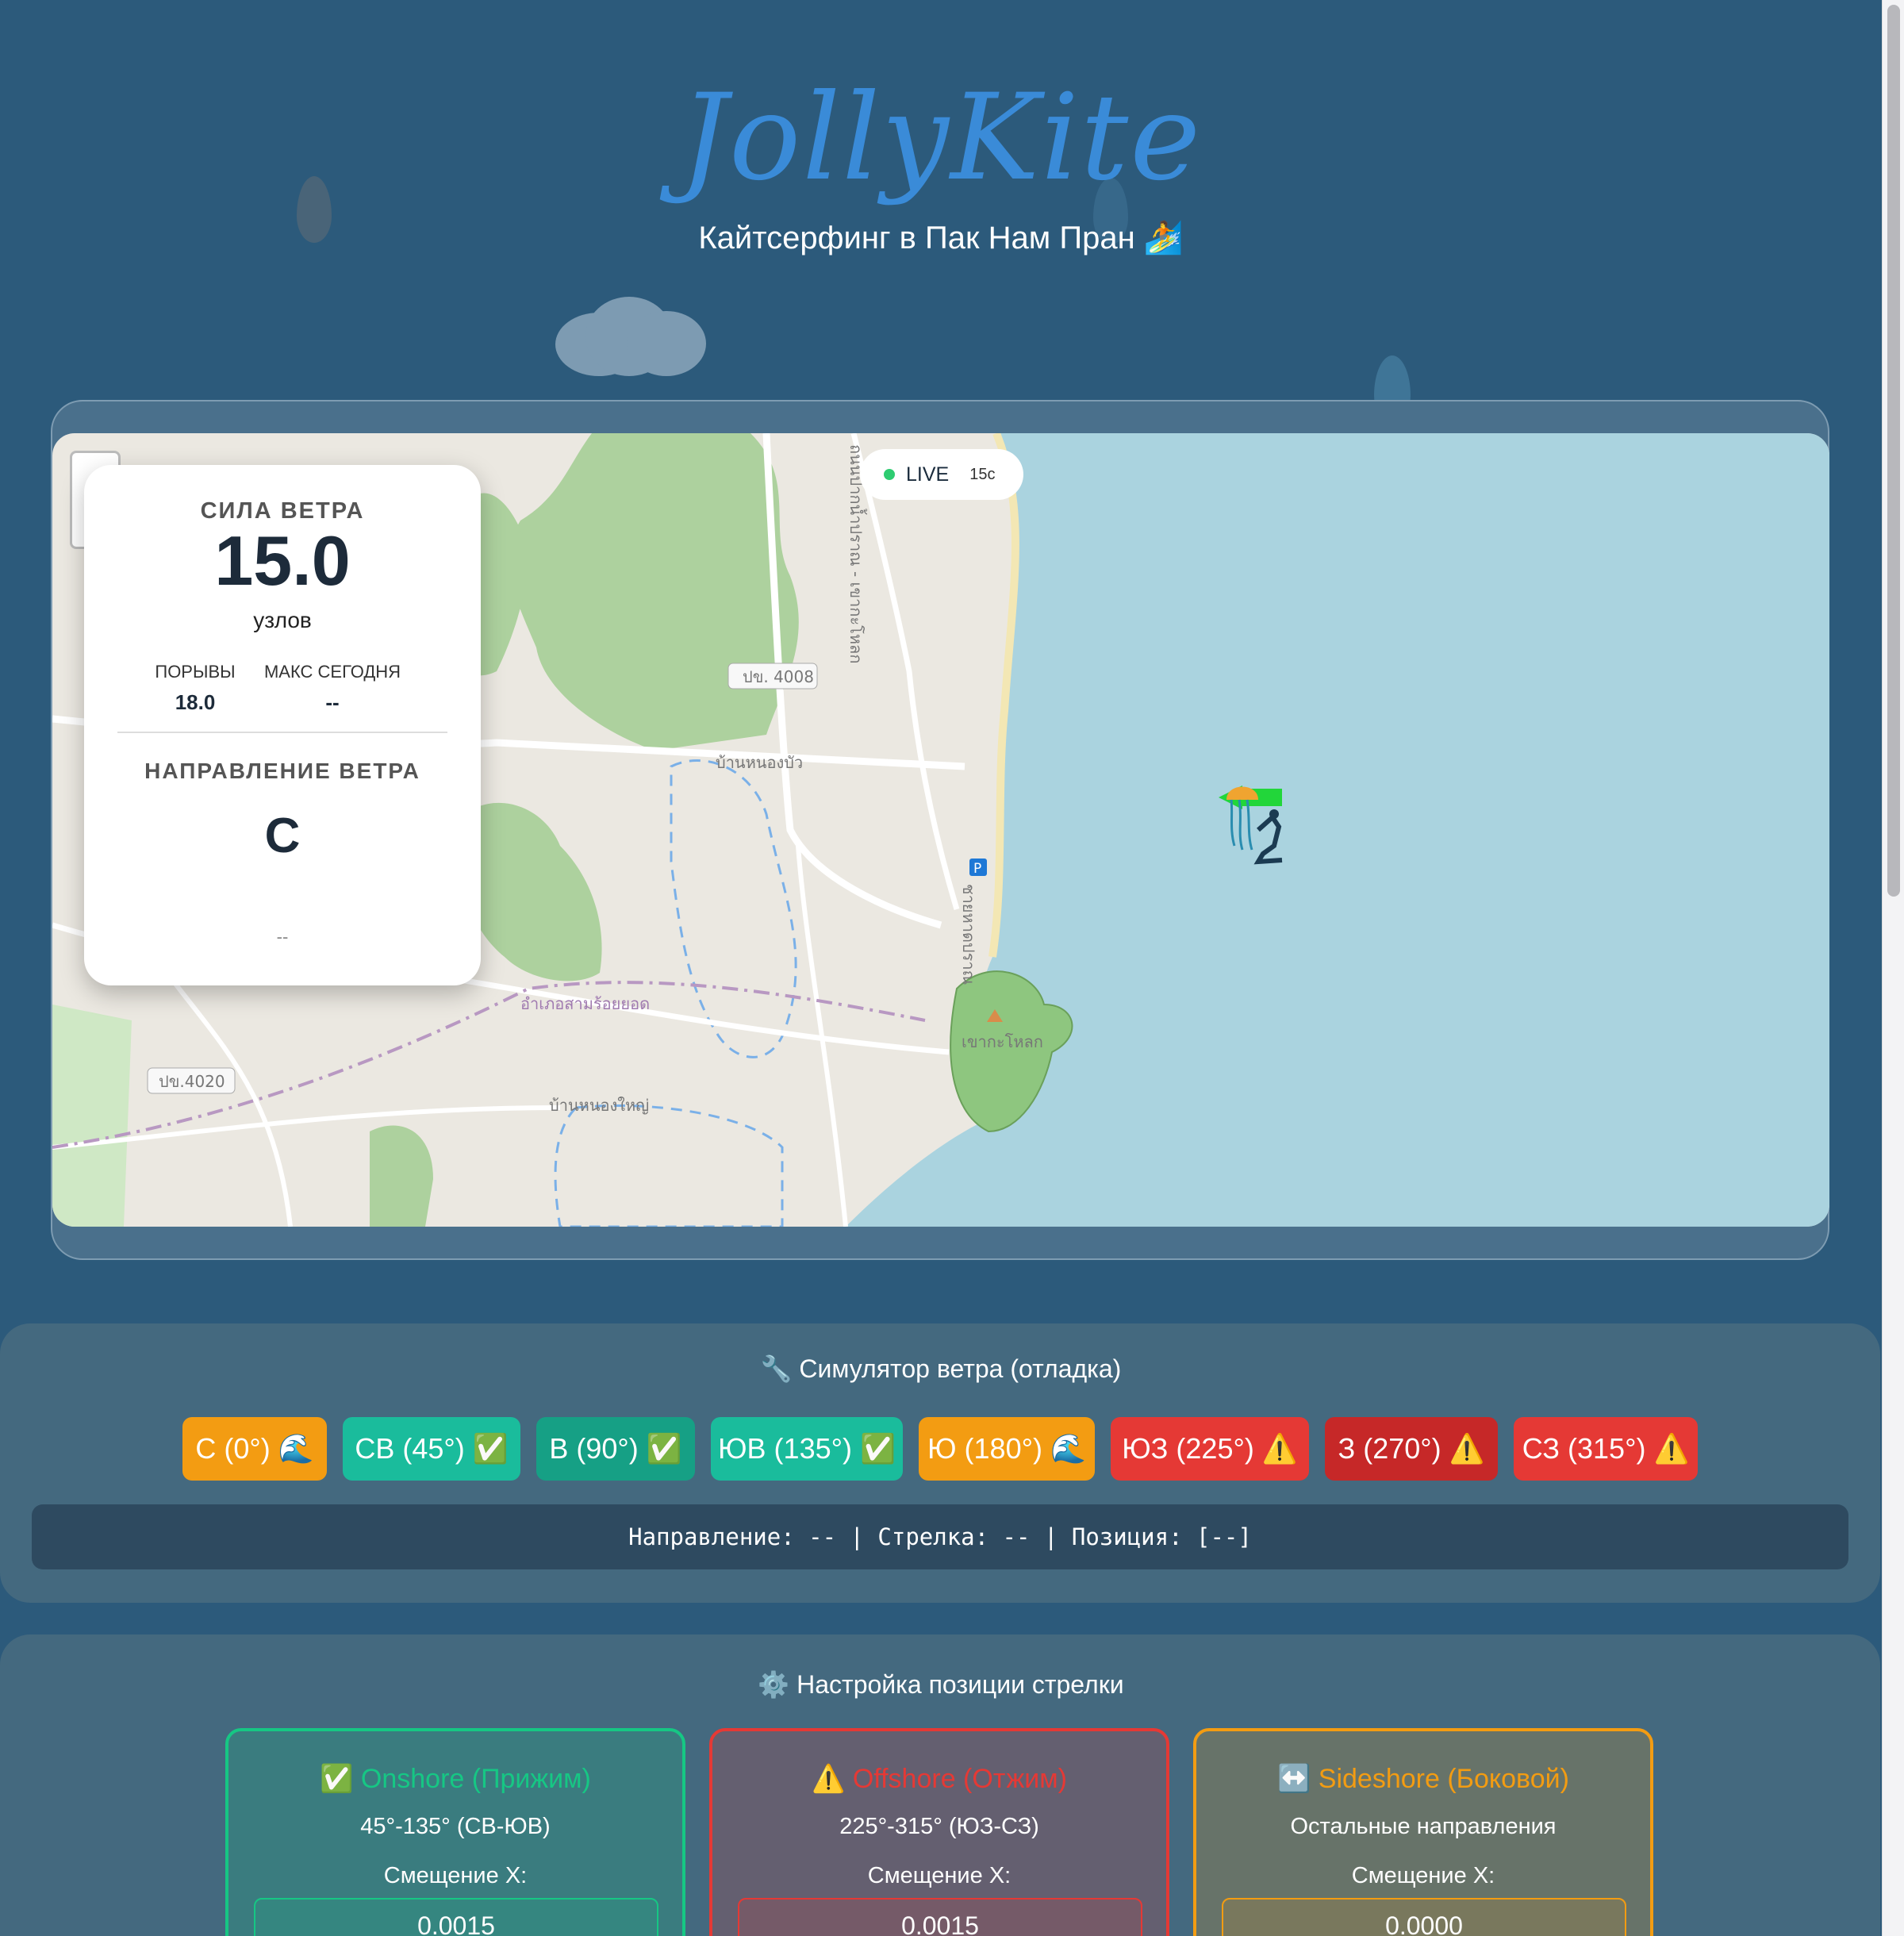 Image resolution: width=1904 pixels, height=1936 pixels. What do you see at coordinates (1411, 1449) in the screenshot?
I see `sim-button-w: З (270°) ⚠️` at bounding box center [1411, 1449].